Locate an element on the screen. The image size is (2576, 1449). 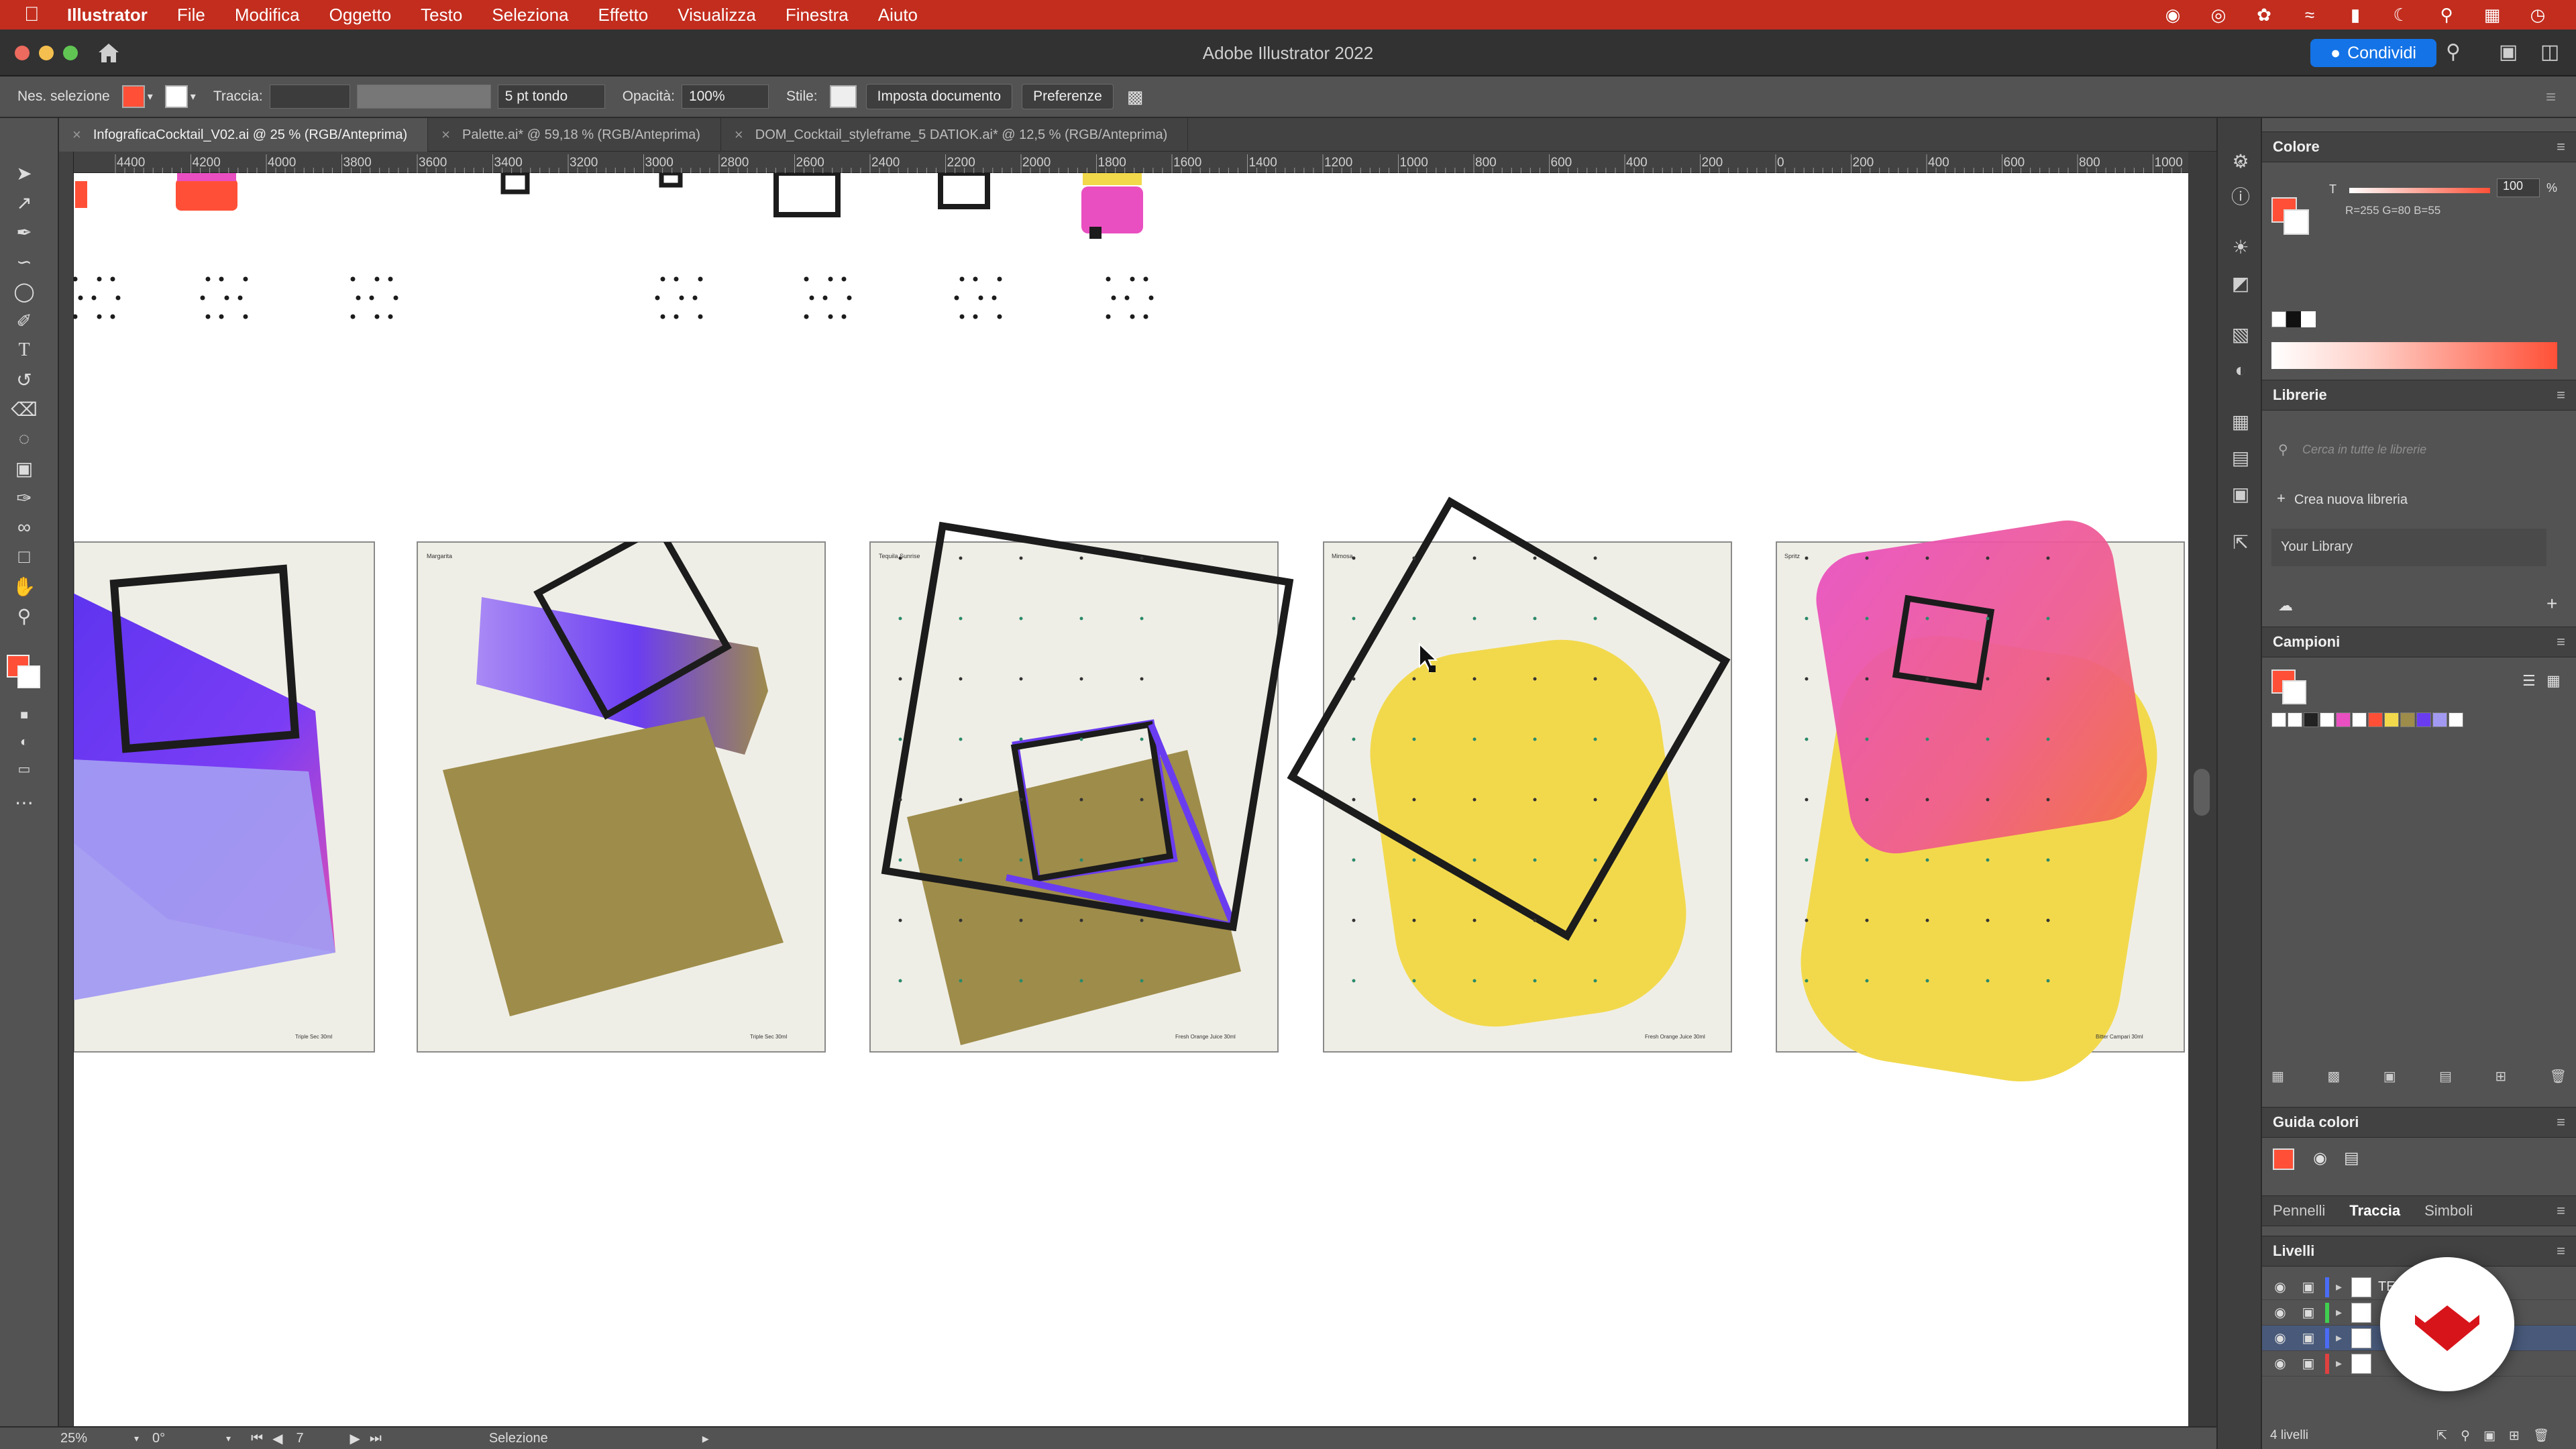
edit-colors-icon: ▤ is located at coordinates (2351, 1158).